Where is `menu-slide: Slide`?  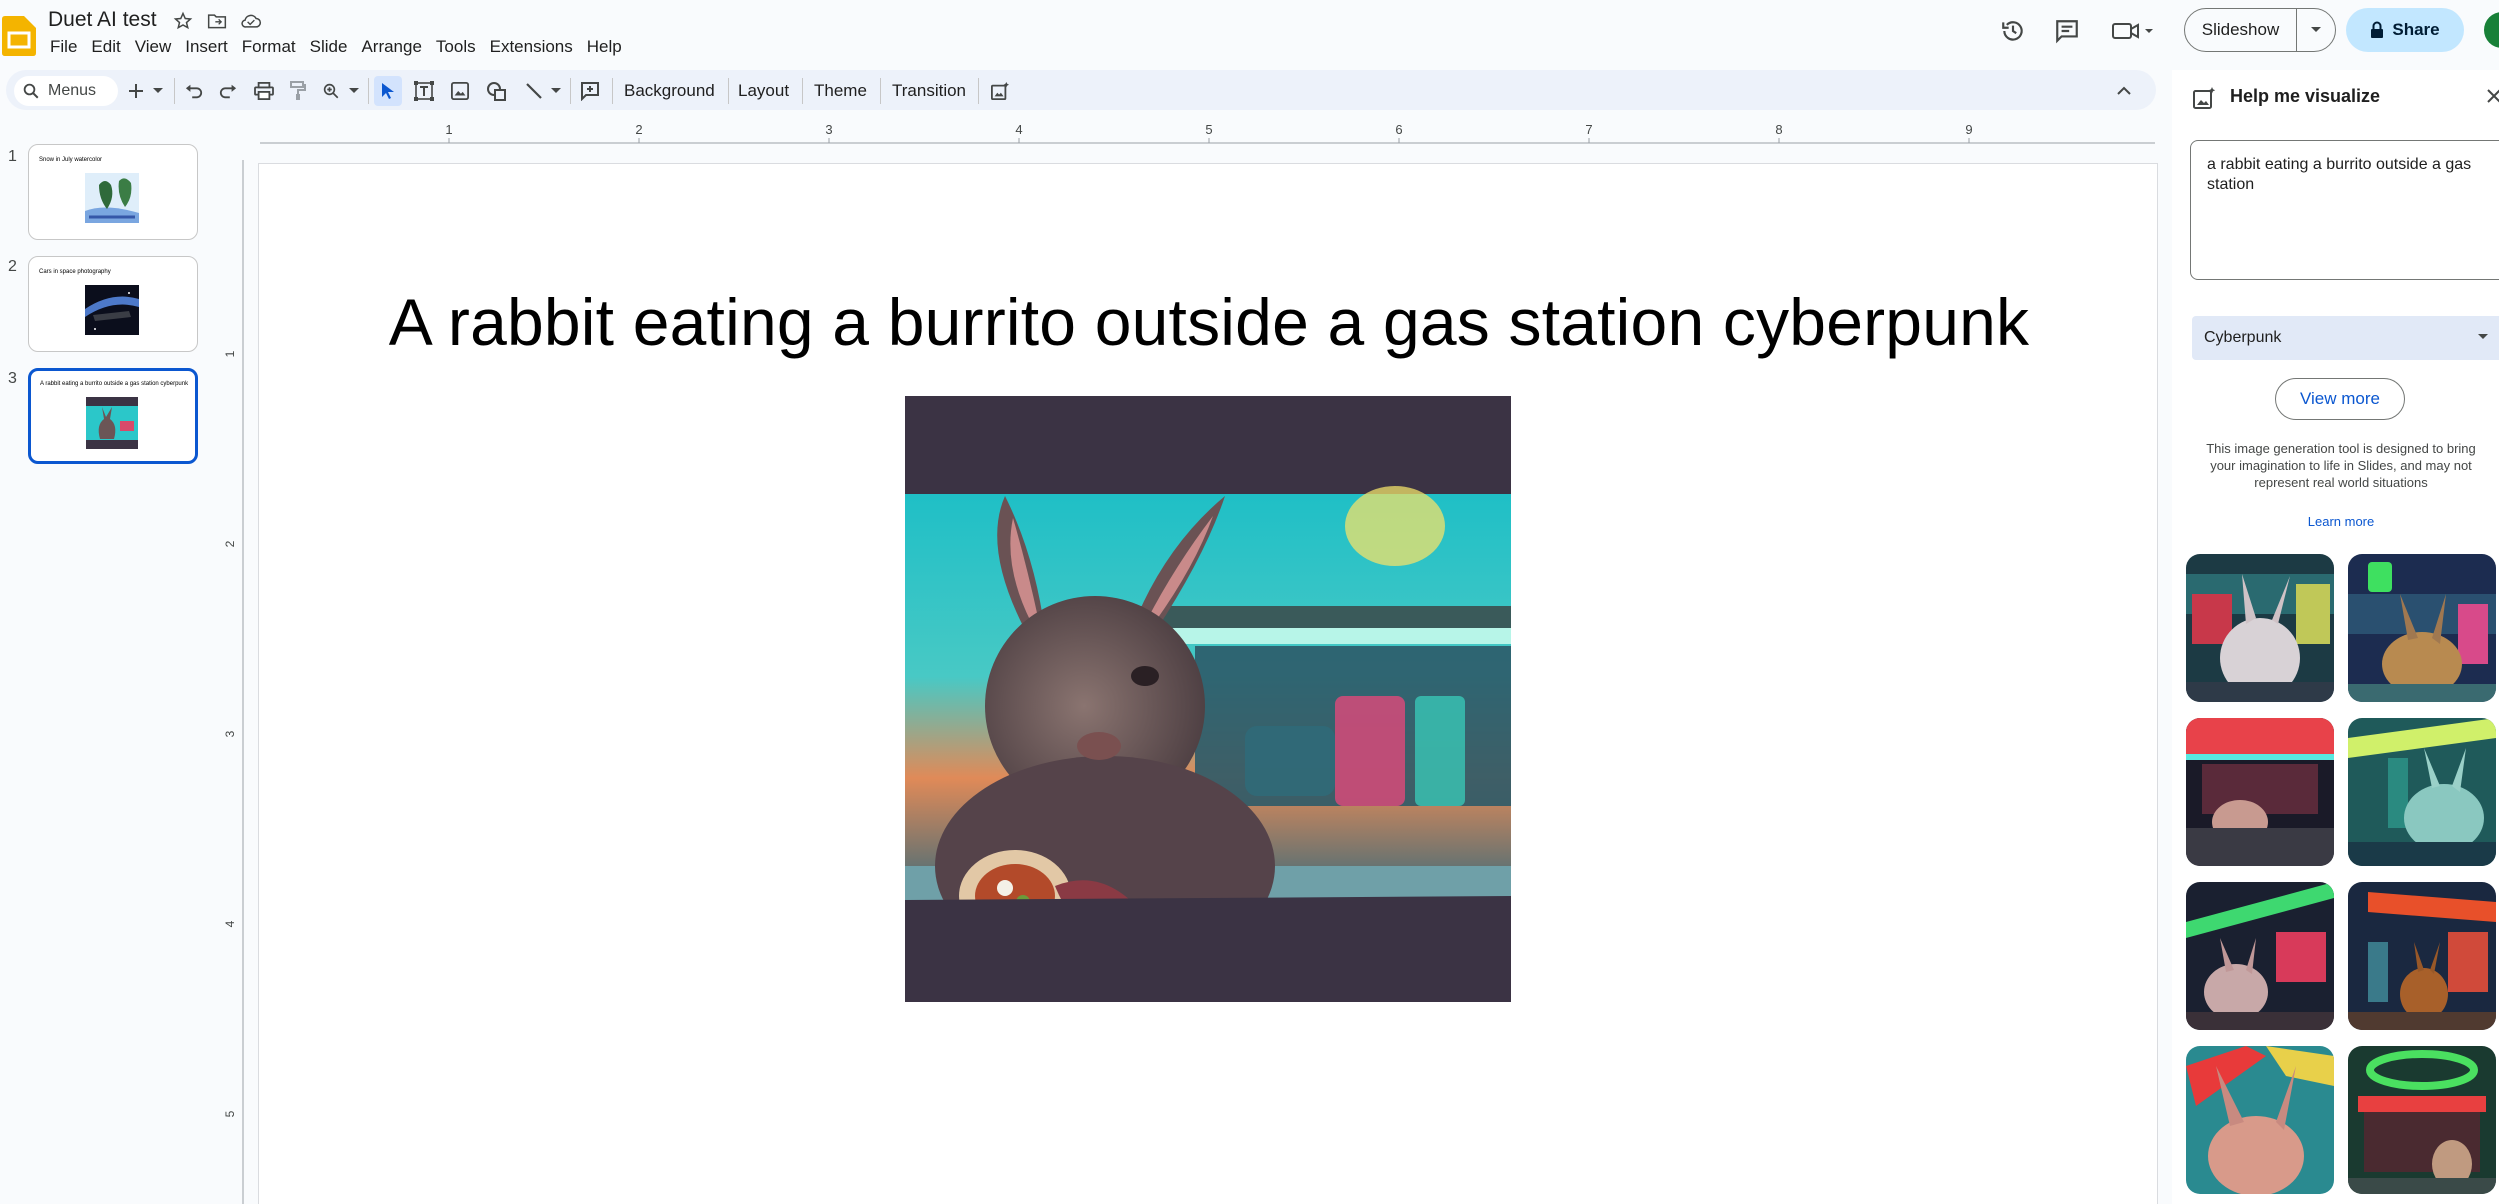 menu-slide: Slide is located at coordinates (334, 47).